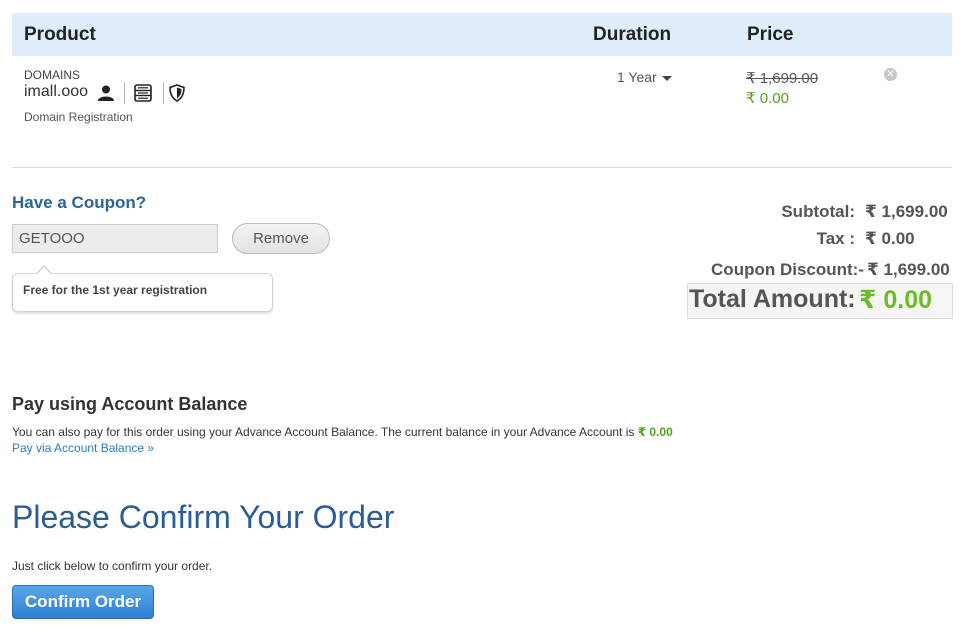 This screenshot has width=965, height=630. What do you see at coordinates (767, 98) in the screenshot?
I see `discounted-price: ₹ 0.00` at bounding box center [767, 98].